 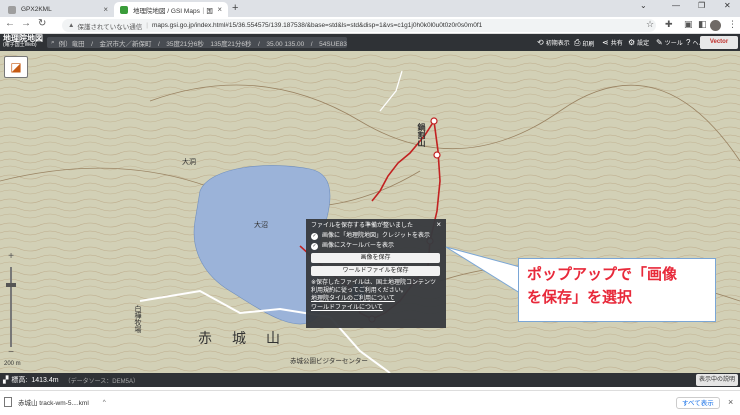 I want to click on security-indicator: 保護されていない通信, so click(x=109, y=26).